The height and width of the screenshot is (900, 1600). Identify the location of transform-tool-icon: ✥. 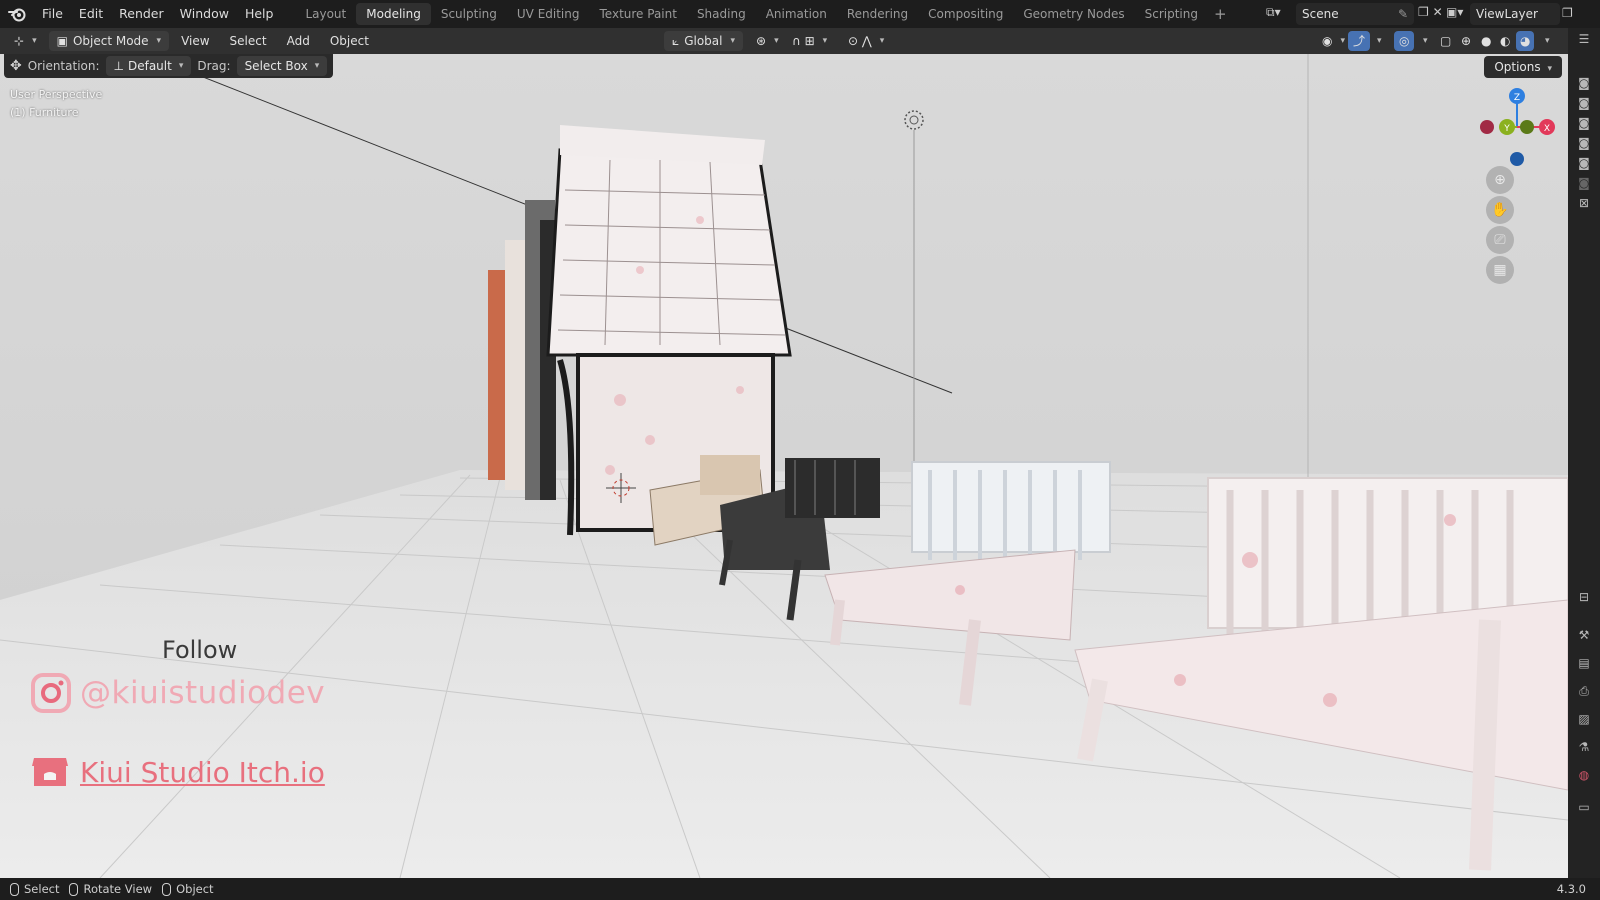
(16, 66).